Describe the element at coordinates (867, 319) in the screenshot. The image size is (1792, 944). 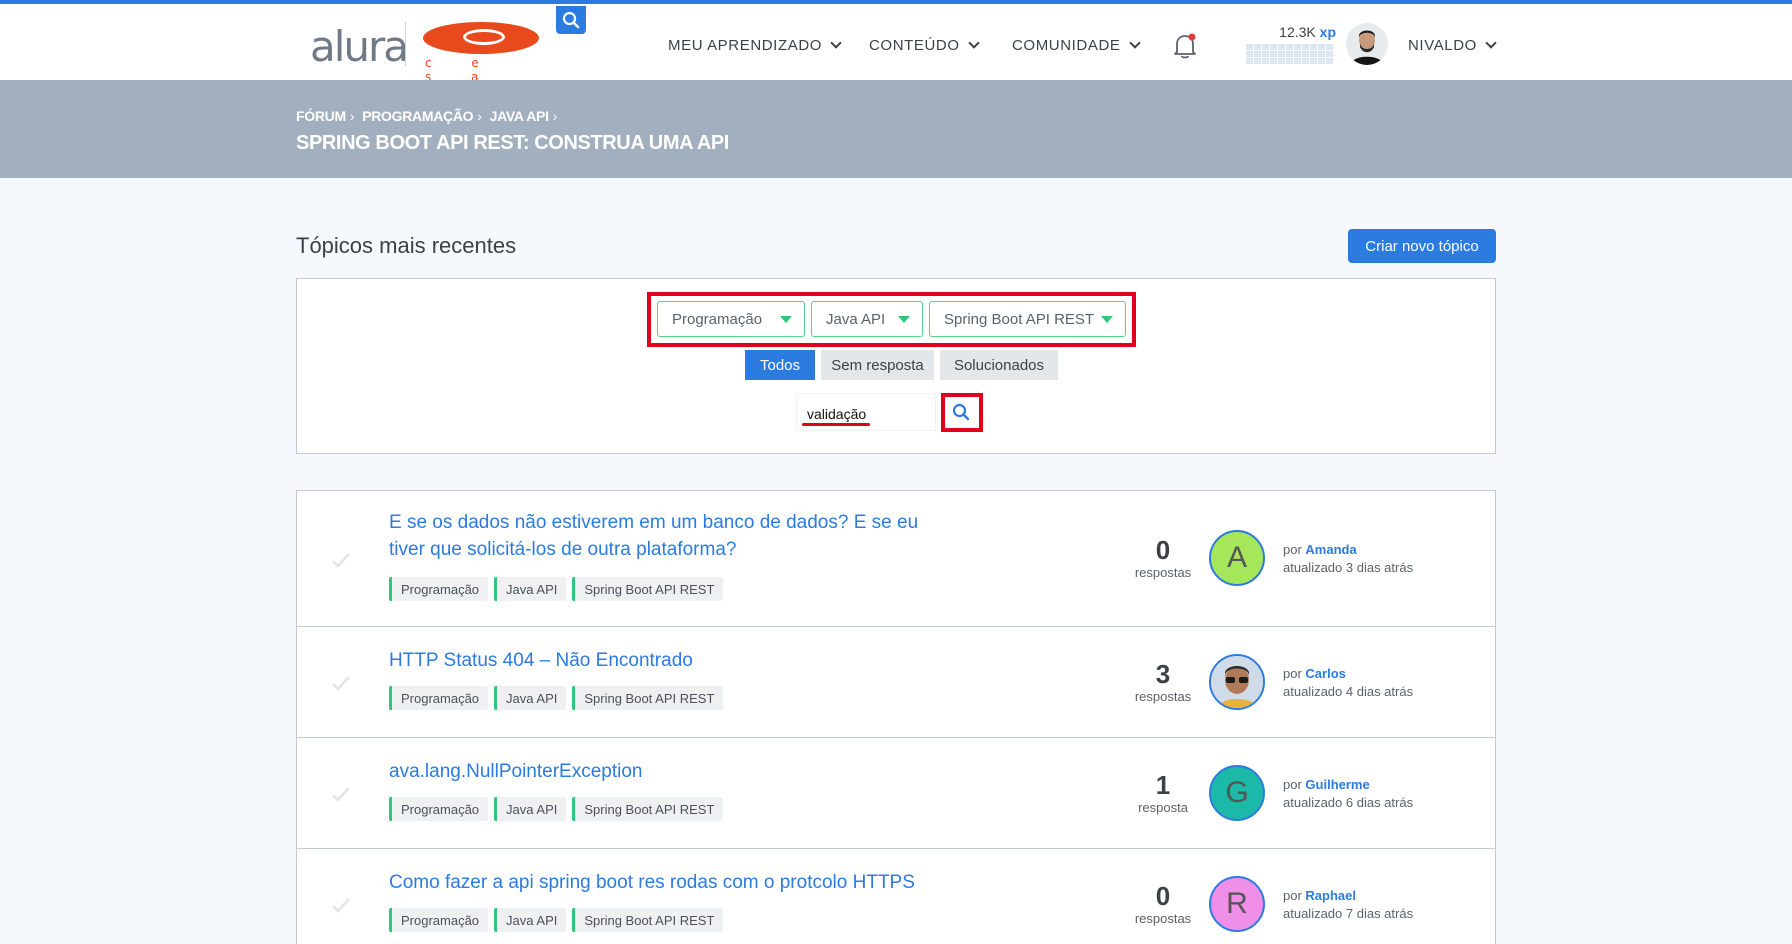
I see `subcategory-select: Java API` at that location.